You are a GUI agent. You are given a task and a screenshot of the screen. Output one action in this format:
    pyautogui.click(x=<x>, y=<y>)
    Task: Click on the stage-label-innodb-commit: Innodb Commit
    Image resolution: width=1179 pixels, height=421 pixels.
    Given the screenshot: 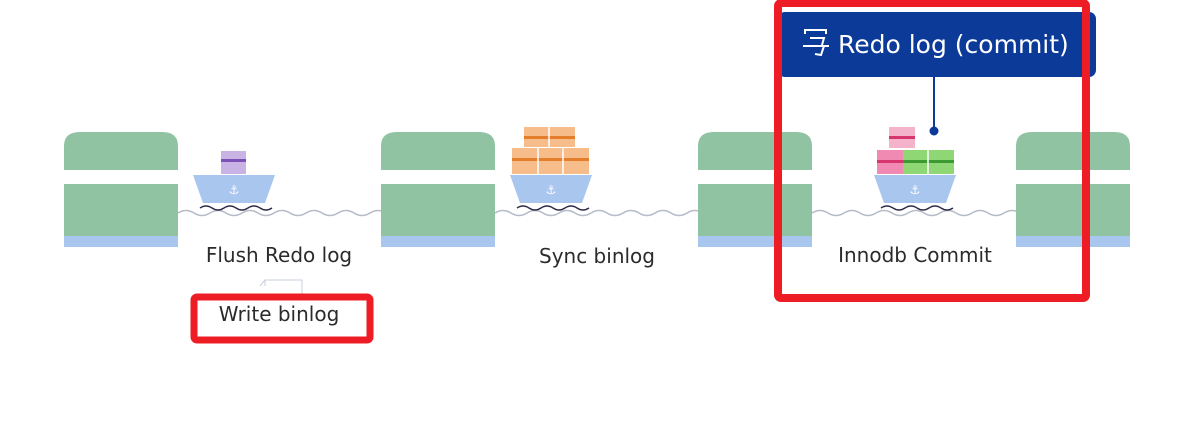 What is the action you would take?
    pyautogui.click(x=915, y=255)
    